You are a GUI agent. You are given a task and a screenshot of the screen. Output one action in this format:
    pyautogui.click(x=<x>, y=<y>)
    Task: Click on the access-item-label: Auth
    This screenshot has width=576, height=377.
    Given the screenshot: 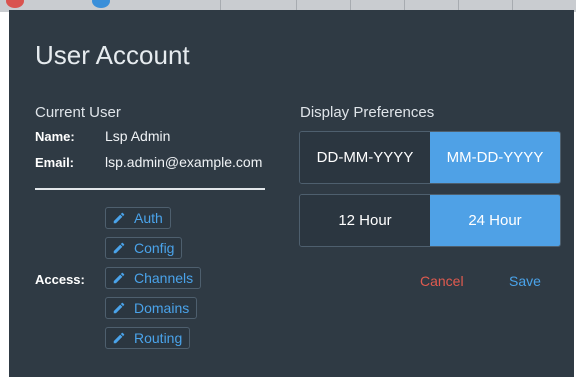 What is the action you would take?
    pyautogui.click(x=148, y=218)
    